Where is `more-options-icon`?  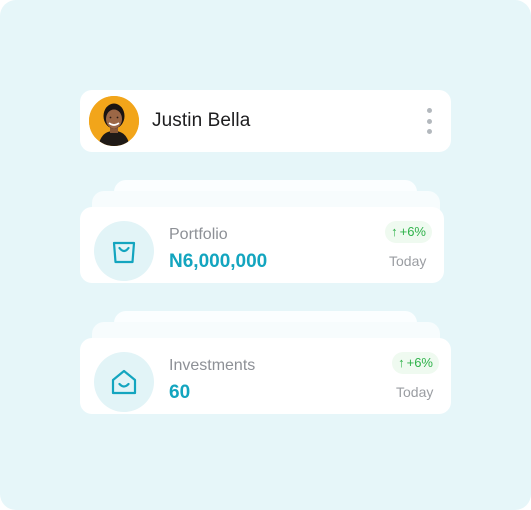
more-options-icon is located at coordinates (429, 121).